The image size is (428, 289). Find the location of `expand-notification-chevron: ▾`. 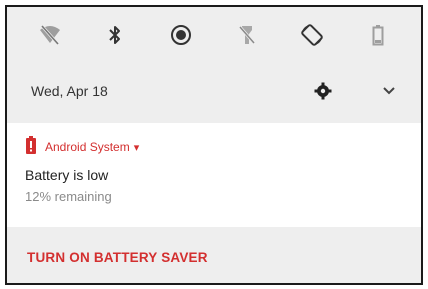

expand-notification-chevron: ▾ is located at coordinates (137, 147).